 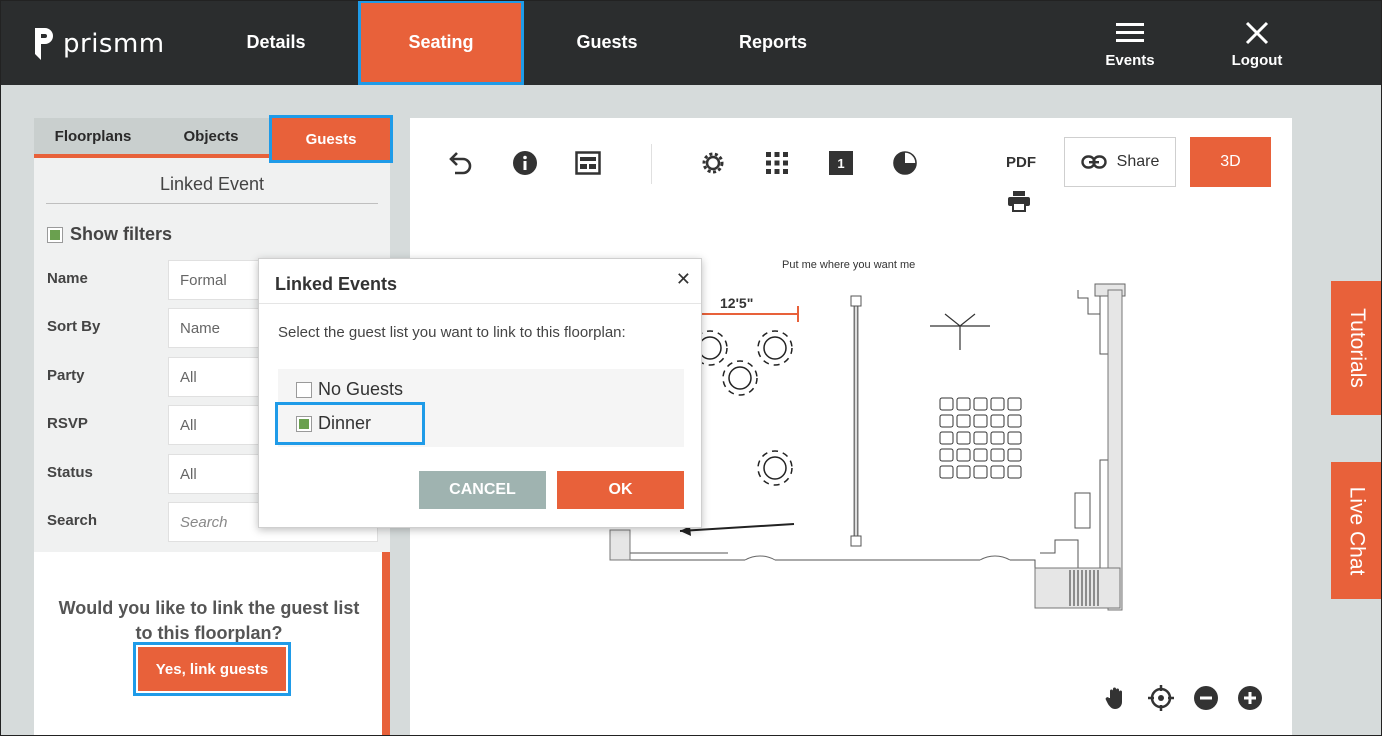 I want to click on nav-seating: Seating, so click(x=441, y=42).